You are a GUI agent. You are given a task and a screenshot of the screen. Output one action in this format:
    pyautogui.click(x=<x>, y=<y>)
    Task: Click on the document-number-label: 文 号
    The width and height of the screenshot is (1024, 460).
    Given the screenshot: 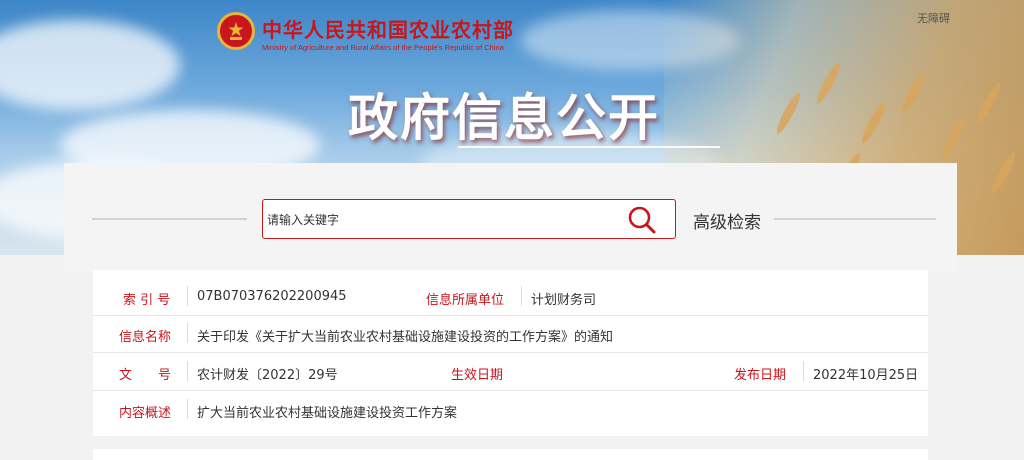 What is the action you would take?
    pyautogui.click(x=145, y=375)
    